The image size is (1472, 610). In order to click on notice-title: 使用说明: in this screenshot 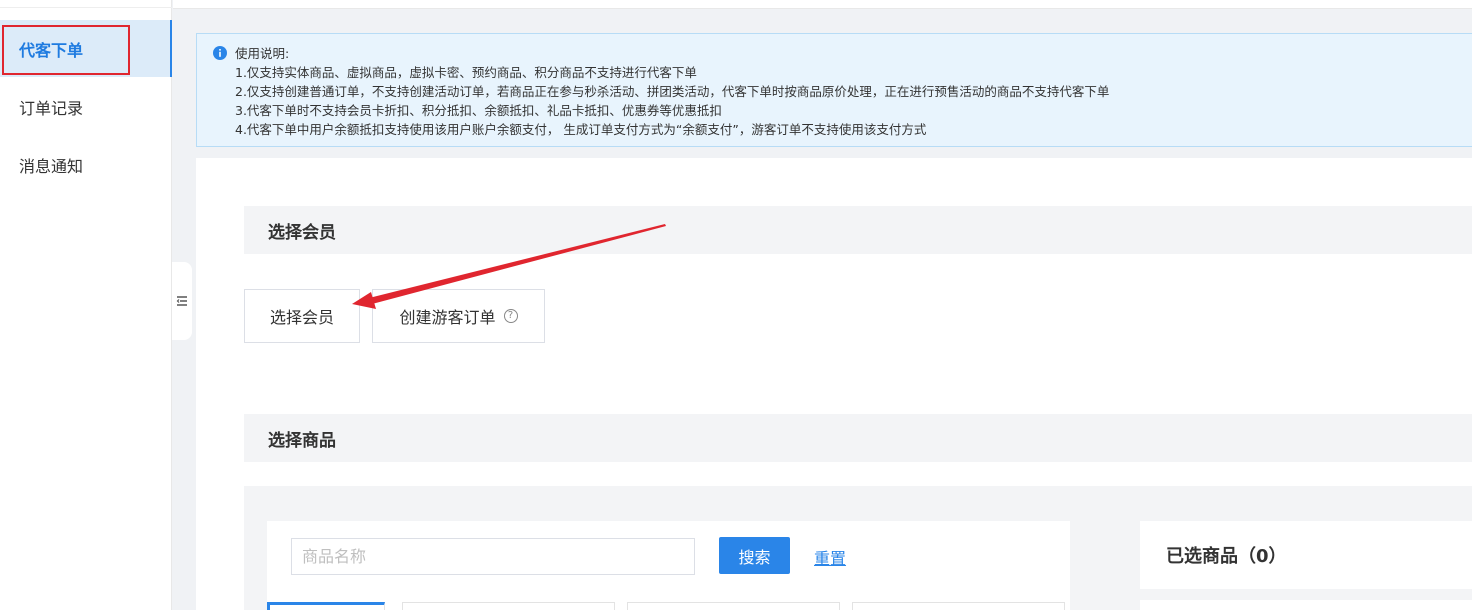, I will do `click(262, 53)`.